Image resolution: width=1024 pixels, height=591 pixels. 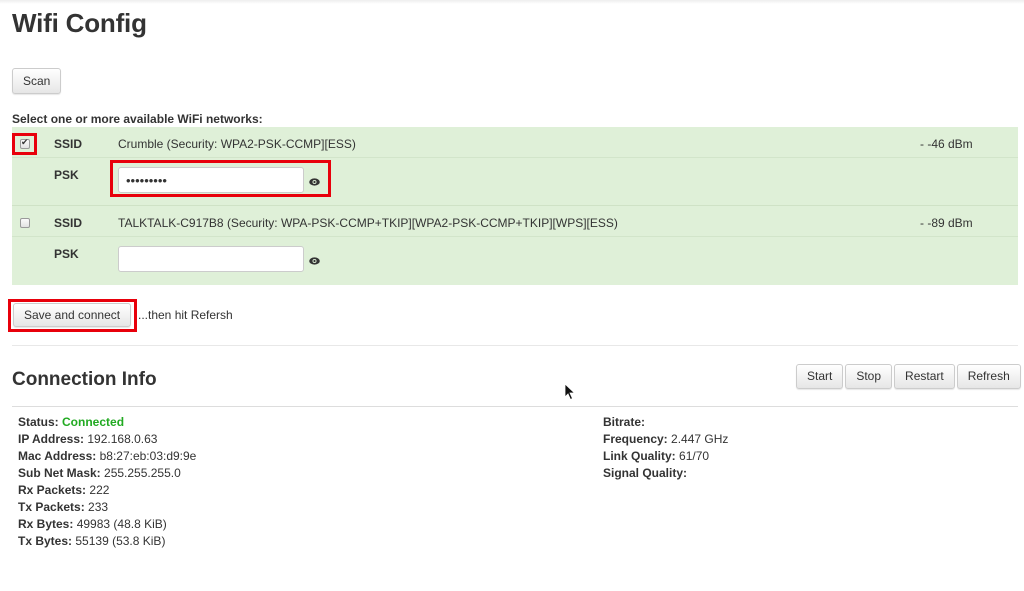 What do you see at coordinates (988, 376) in the screenshot?
I see `refresh-button: Refresh` at bounding box center [988, 376].